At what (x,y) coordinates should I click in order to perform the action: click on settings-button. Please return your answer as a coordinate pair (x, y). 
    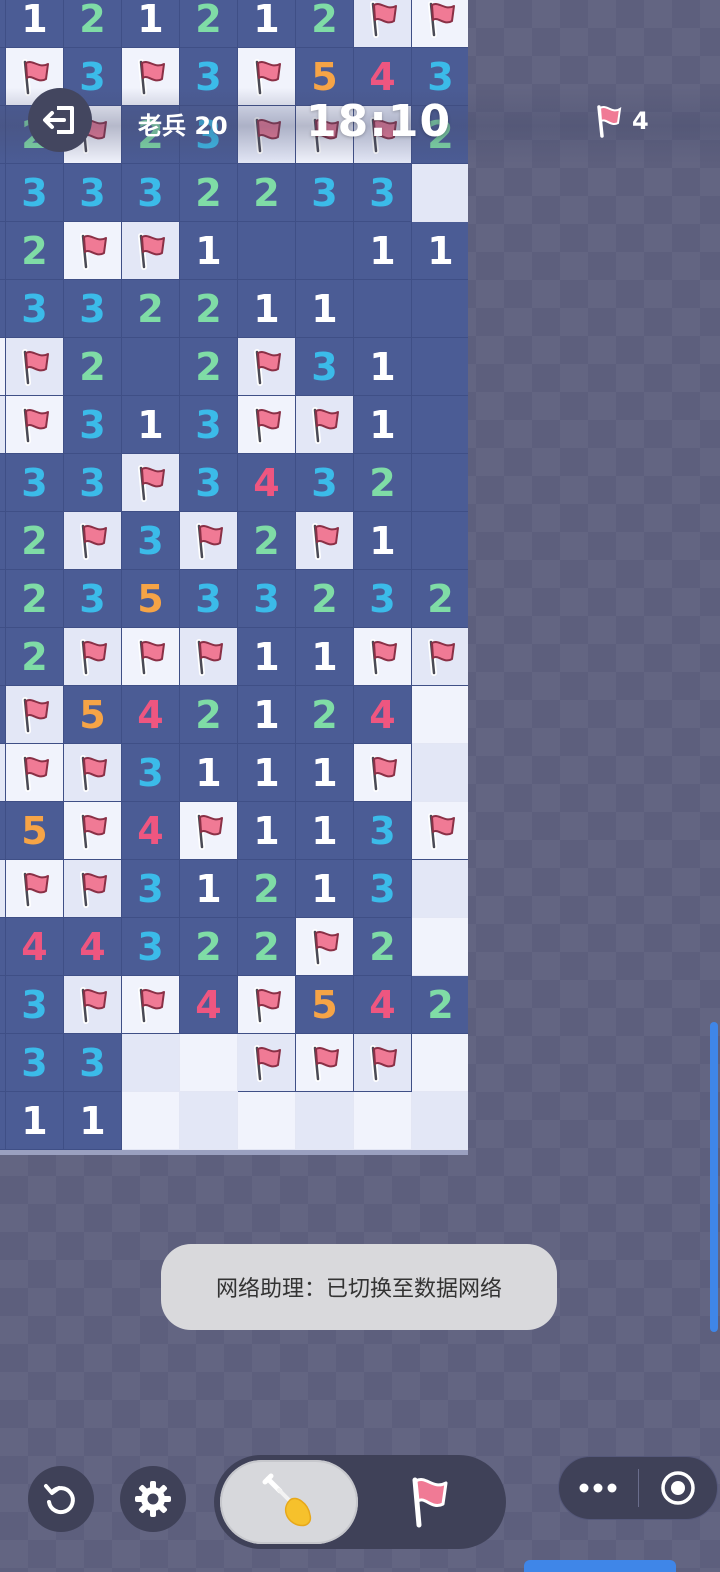
    Looking at the image, I should click on (153, 1499).